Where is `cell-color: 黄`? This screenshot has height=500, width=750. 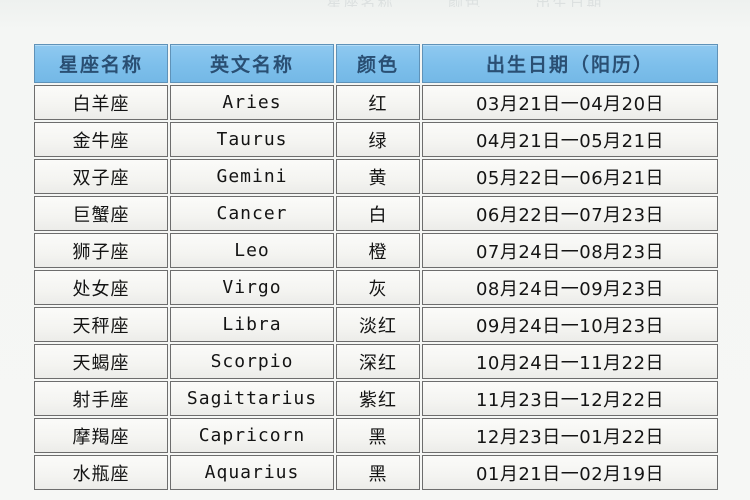
cell-color: 黄 is located at coordinates (378, 176).